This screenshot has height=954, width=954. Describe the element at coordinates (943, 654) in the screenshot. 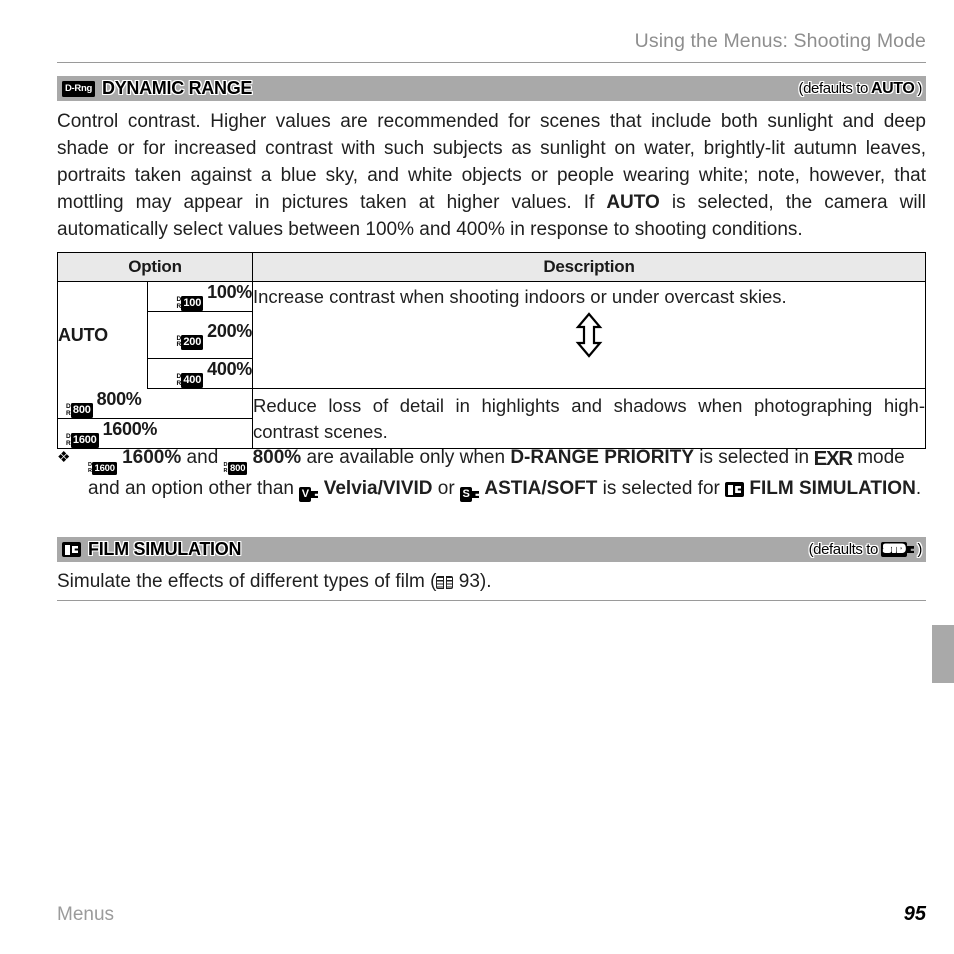

I see `page-edge-tab` at that location.